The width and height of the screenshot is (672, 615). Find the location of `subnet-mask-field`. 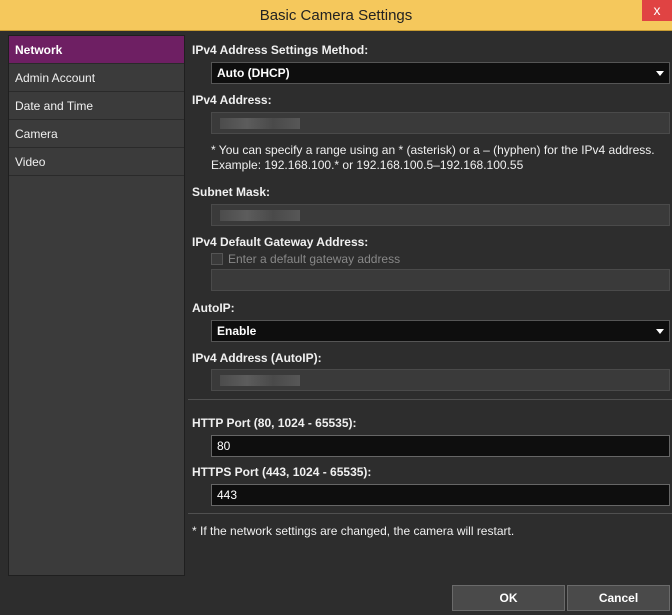

subnet-mask-field is located at coordinates (440, 215).